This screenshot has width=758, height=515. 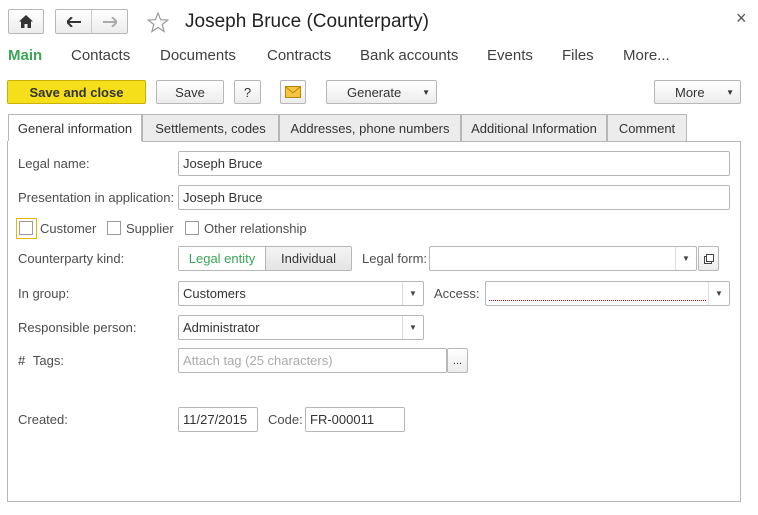 What do you see at coordinates (457, 293) in the screenshot?
I see `access-label: Access:` at bounding box center [457, 293].